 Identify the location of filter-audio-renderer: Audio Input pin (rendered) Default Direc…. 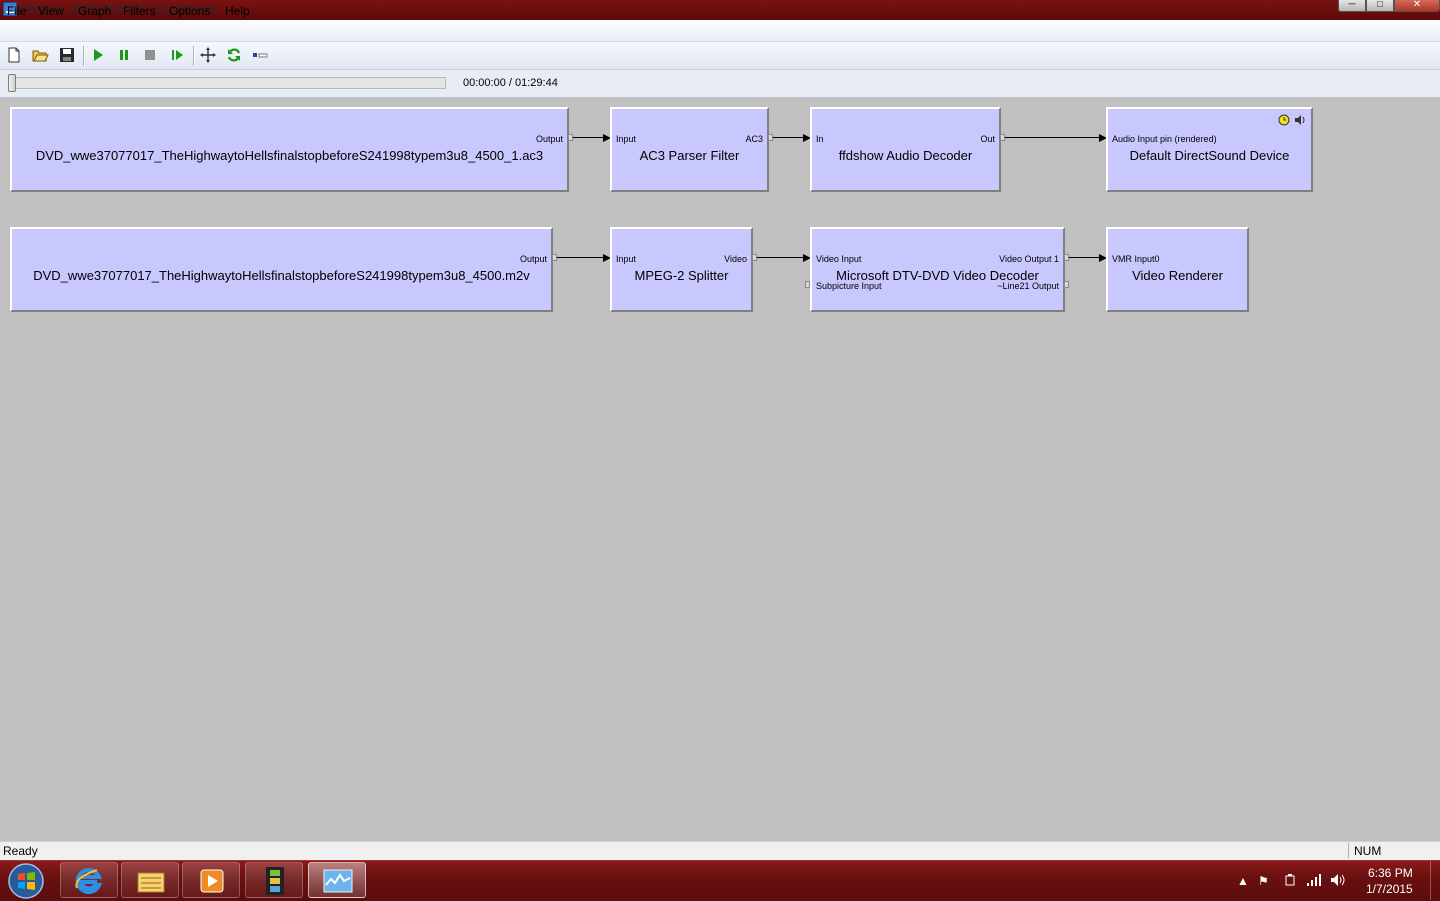
(1209, 149).